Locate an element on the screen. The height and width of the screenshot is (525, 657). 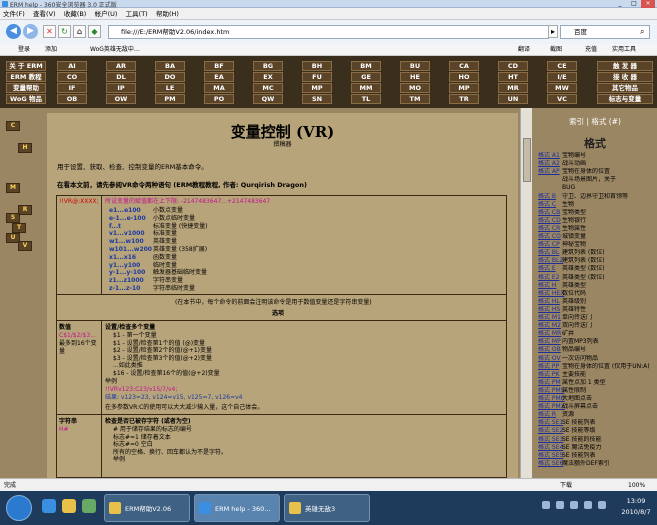
format-item: 格式 A1 宝物编号 is located at coordinates (596, 156).